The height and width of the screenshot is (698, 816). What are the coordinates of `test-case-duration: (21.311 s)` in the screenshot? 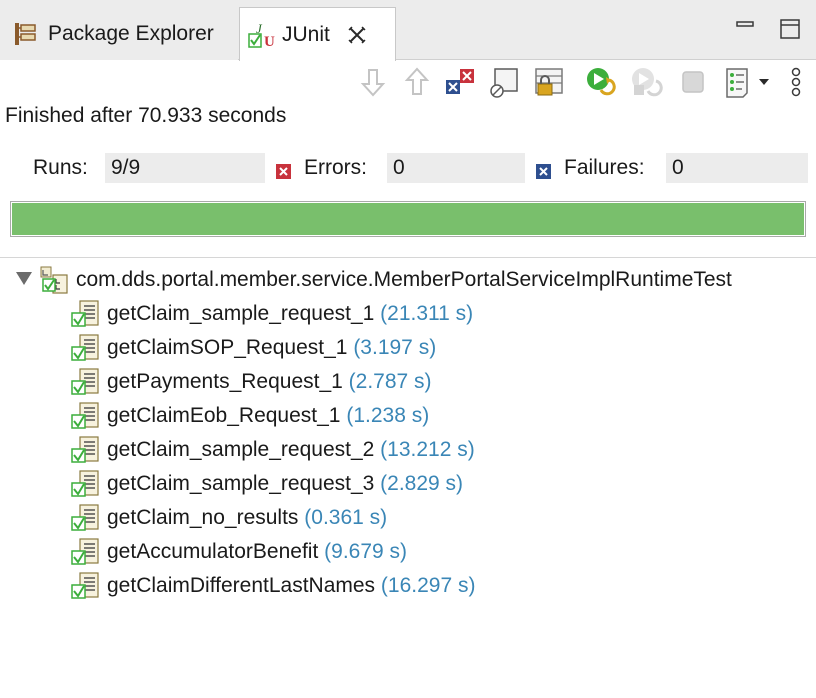 It's located at (427, 313).